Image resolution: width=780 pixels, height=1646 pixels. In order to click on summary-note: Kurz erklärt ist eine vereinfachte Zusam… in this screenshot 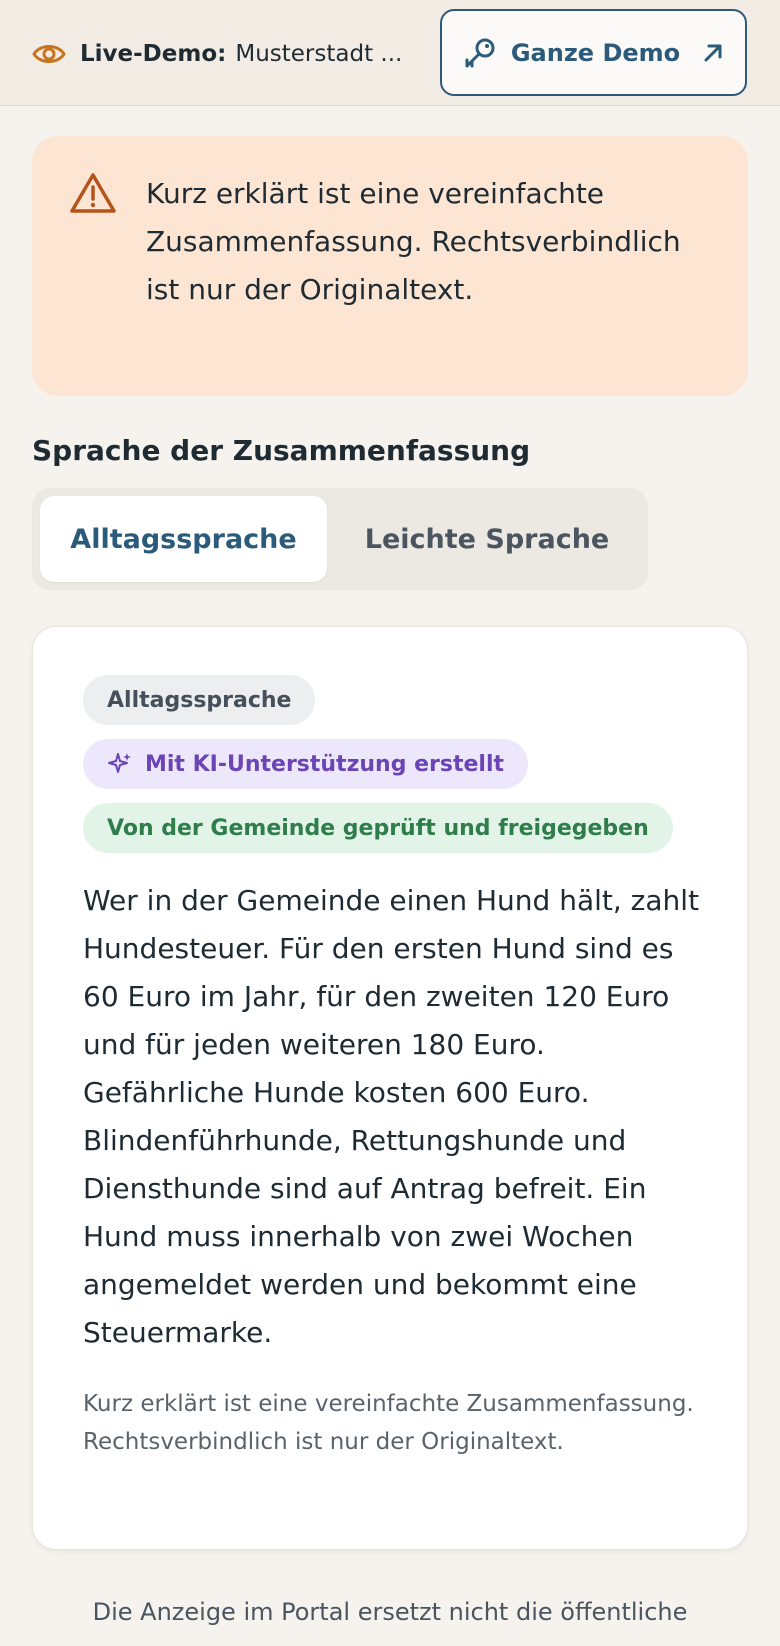, I will do `click(388, 1423)`.